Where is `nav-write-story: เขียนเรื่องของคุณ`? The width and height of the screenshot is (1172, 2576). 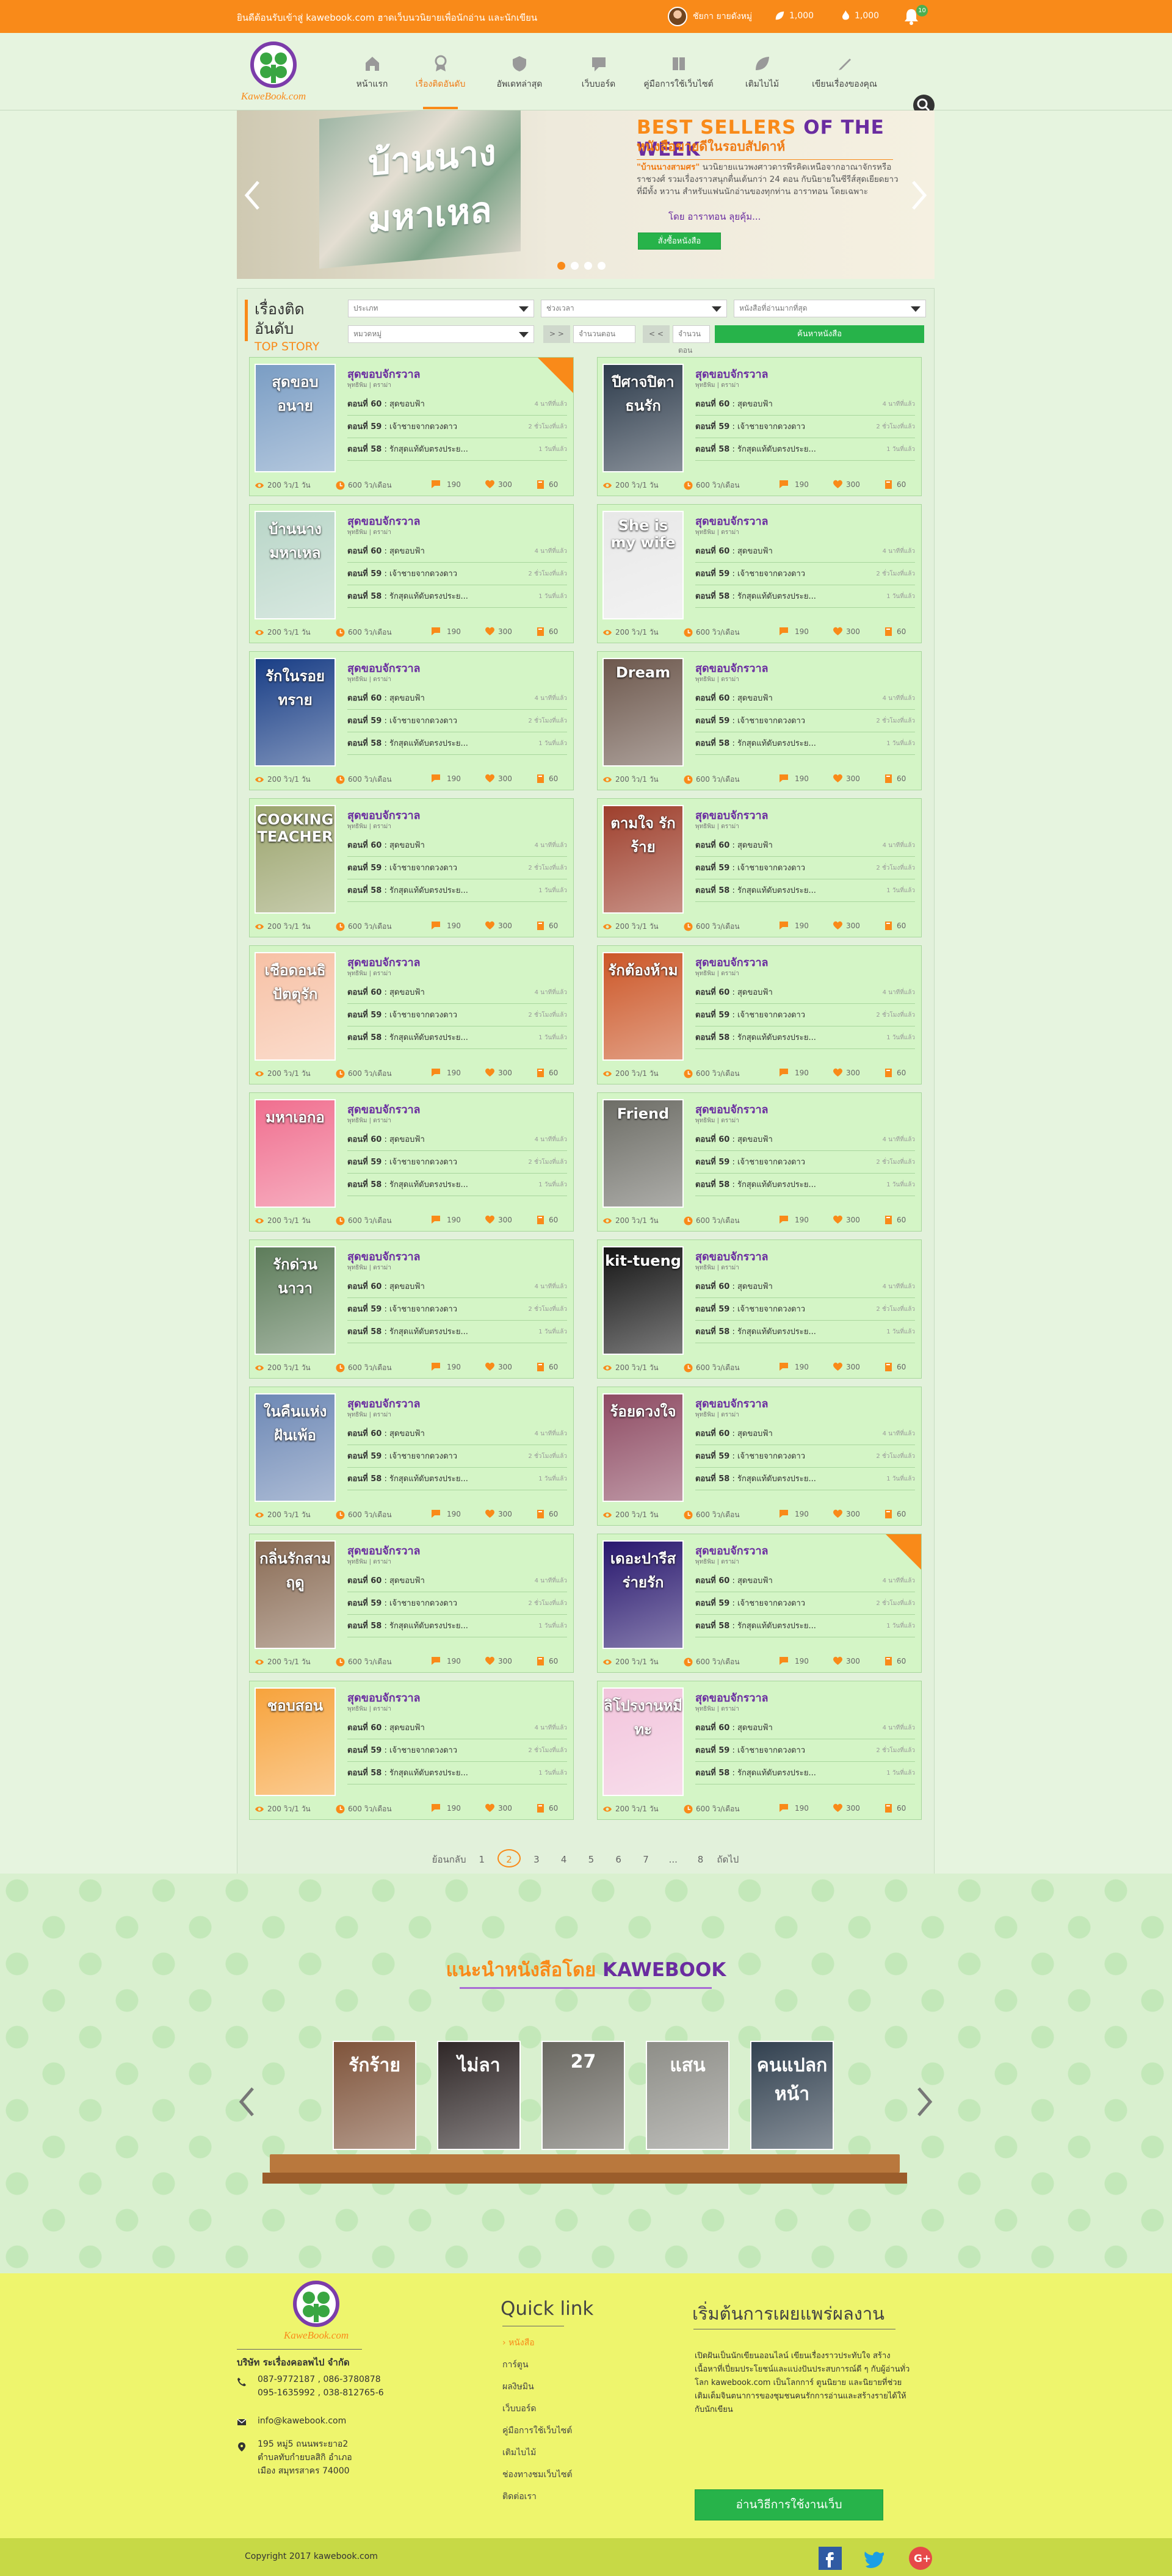 nav-write-story: เขียนเรื่องของคุณ is located at coordinates (844, 71).